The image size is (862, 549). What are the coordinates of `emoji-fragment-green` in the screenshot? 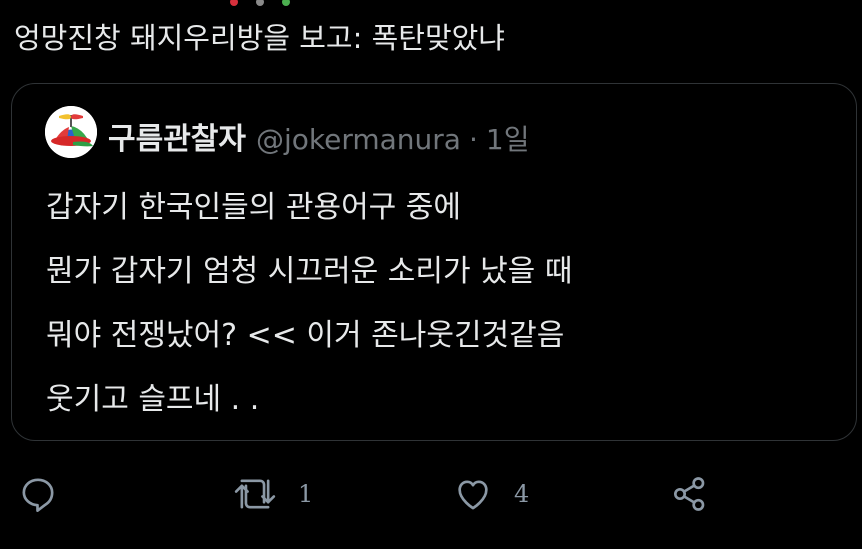 It's located at (286, 3).